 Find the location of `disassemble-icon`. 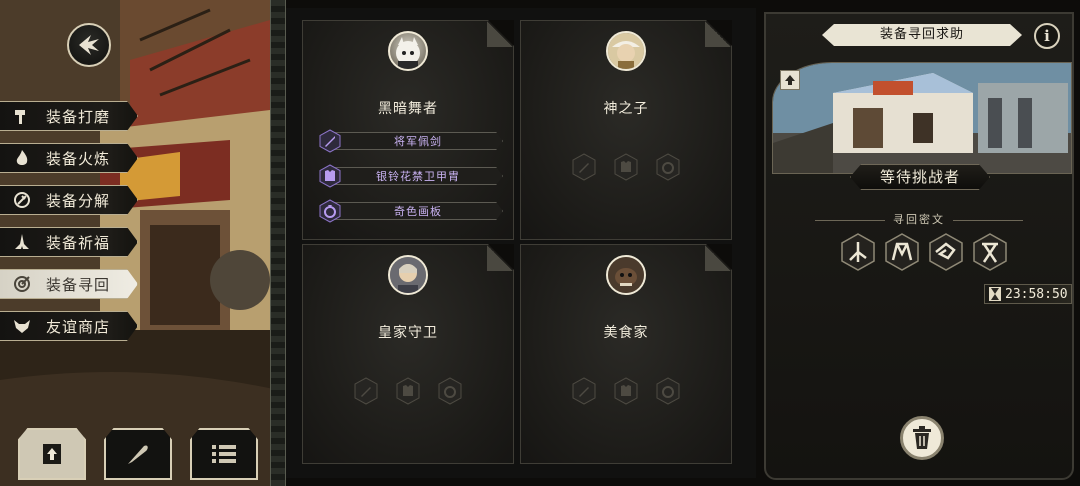

disassemble-icon is located at coordinates (22, 200).